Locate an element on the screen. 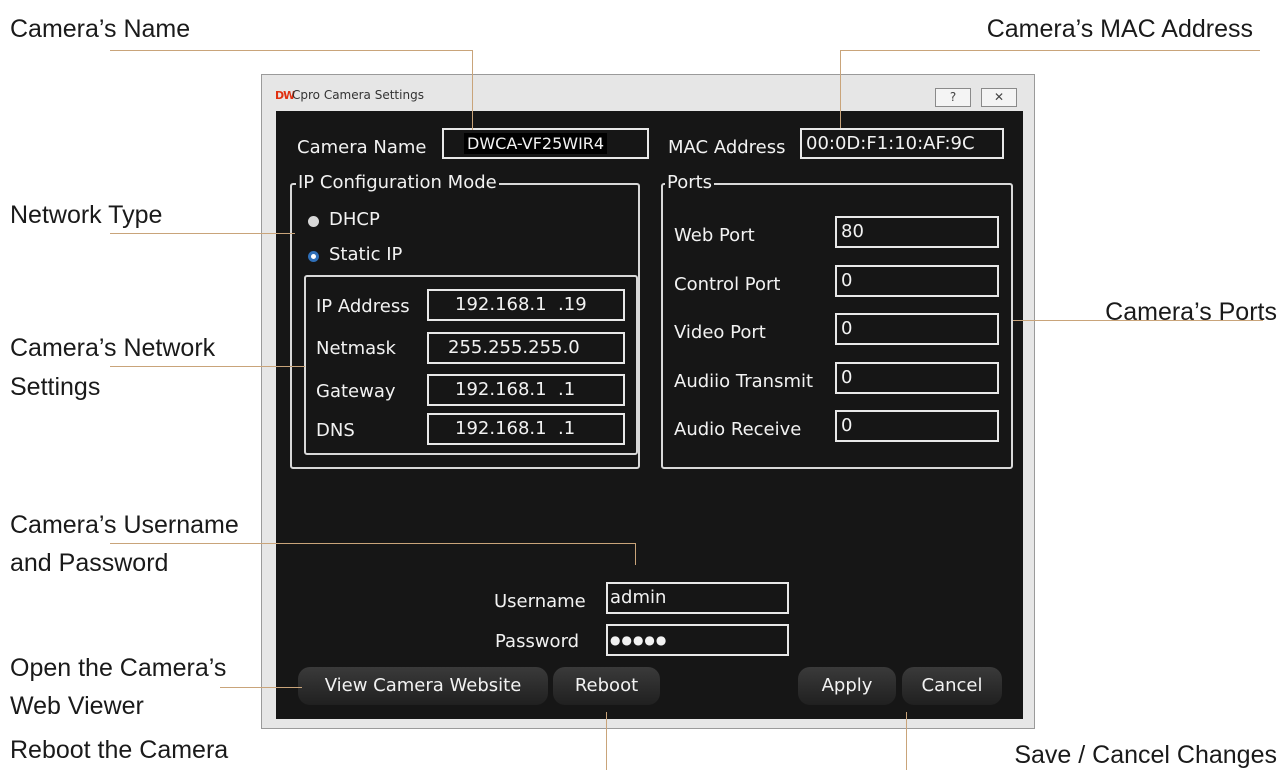 The height and width of the screenshot is (772, 1285). audio-transmit-label: Audiio Transmit is located at coordinates (744, 381).